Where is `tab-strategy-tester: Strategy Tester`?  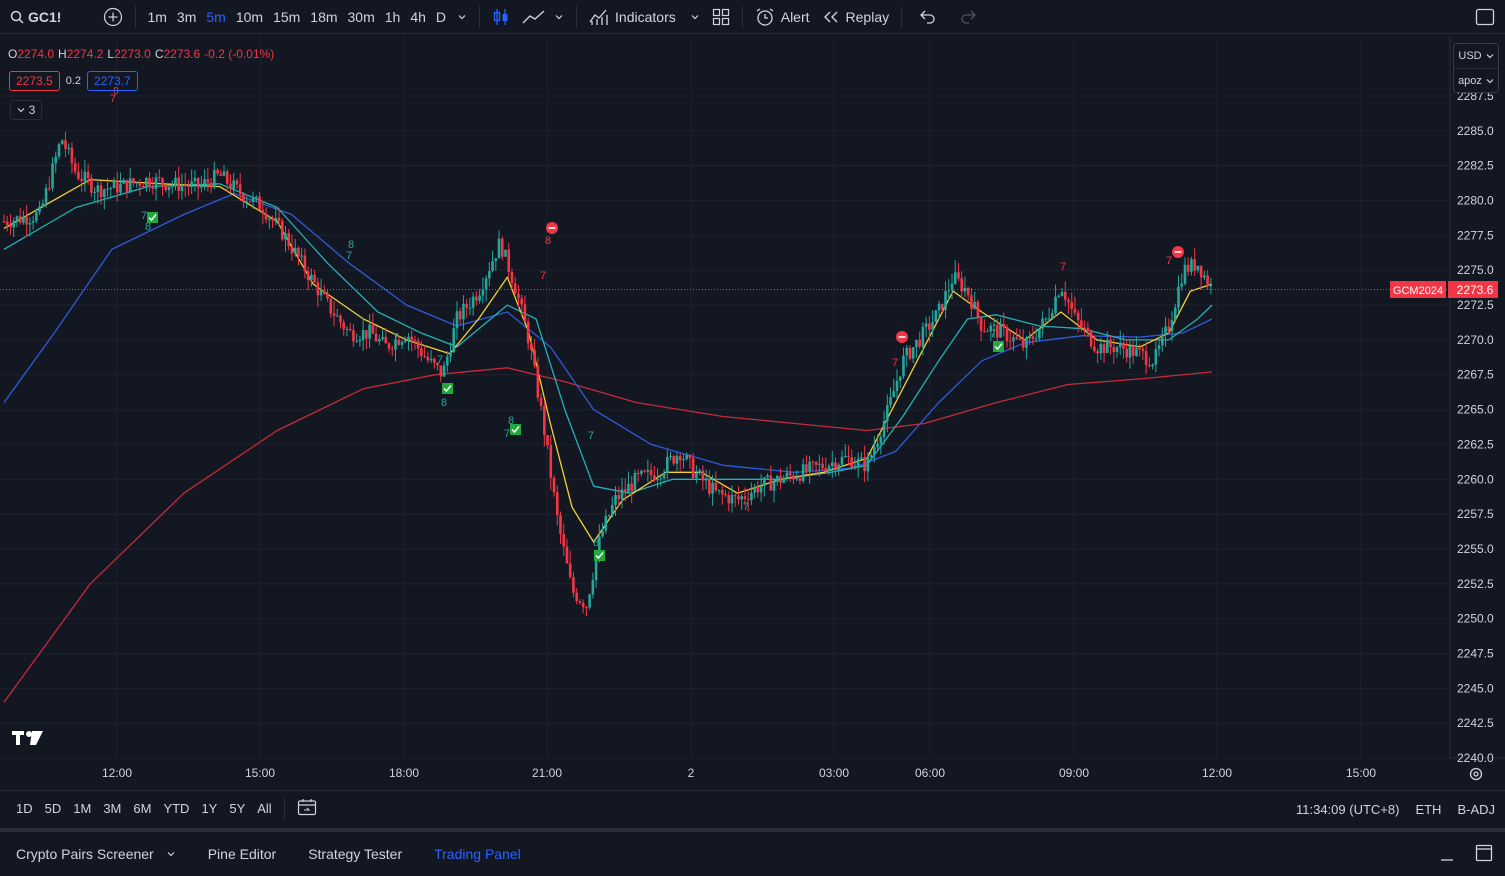 tab-strategy-tester: Strategy Tester is located at coordinates (355, 854).